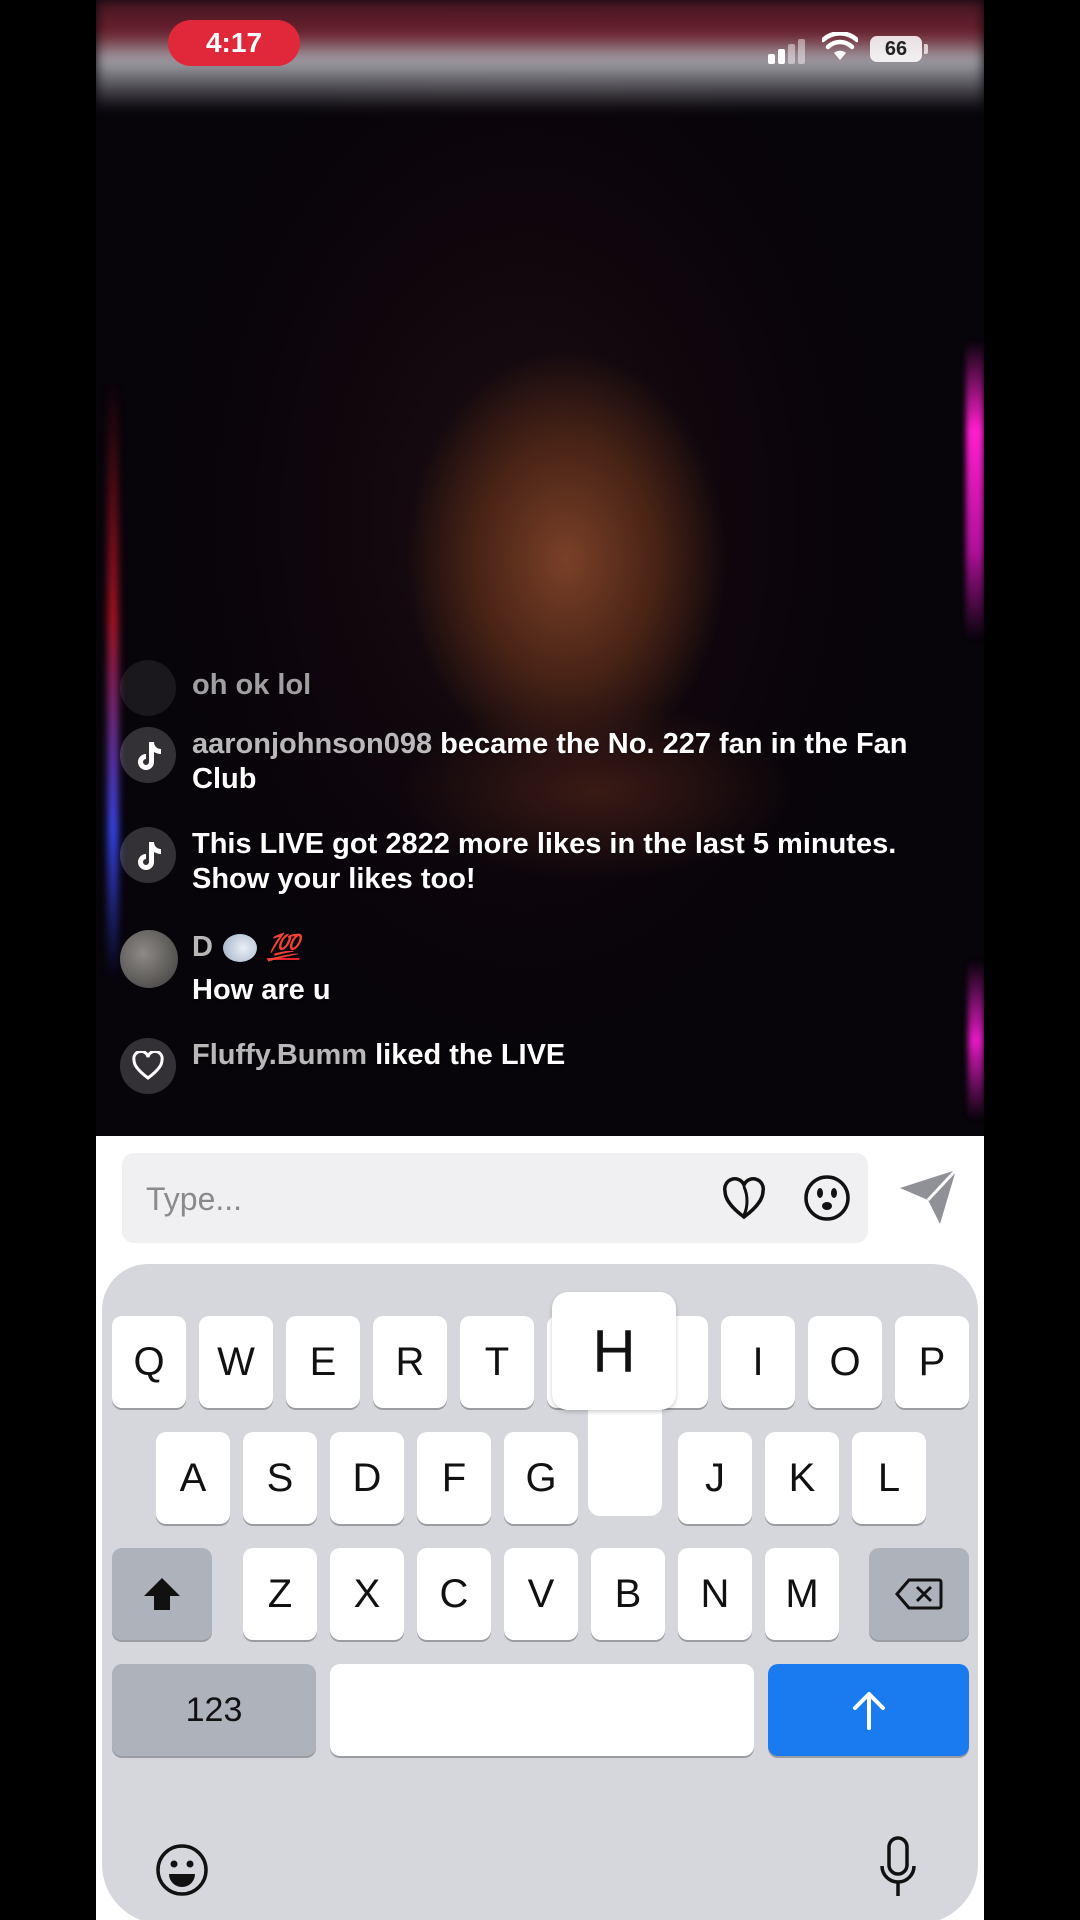 Image resolution: width=1080 pixels, height=1920 pixels. What do you see at coordinates (202, 947) in the screenshot?
I see `chat-username: D` at bounding box center [202, 947].